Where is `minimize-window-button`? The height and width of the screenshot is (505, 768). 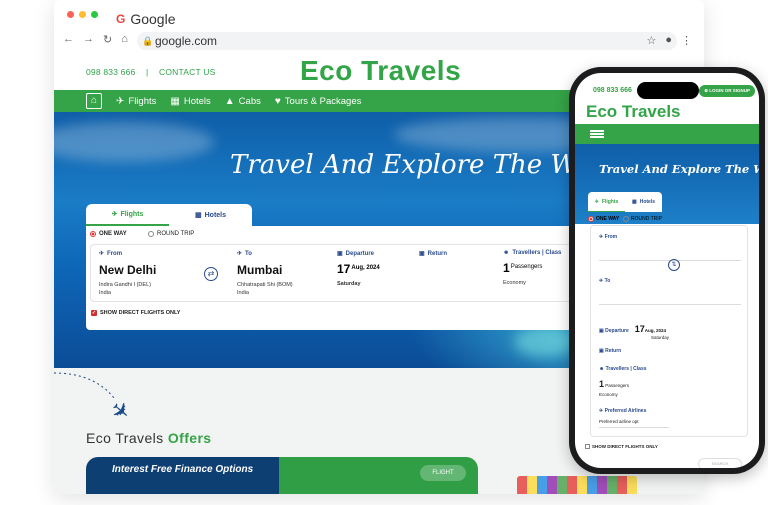 minimize-window-button is located at coordinates (82, 14).